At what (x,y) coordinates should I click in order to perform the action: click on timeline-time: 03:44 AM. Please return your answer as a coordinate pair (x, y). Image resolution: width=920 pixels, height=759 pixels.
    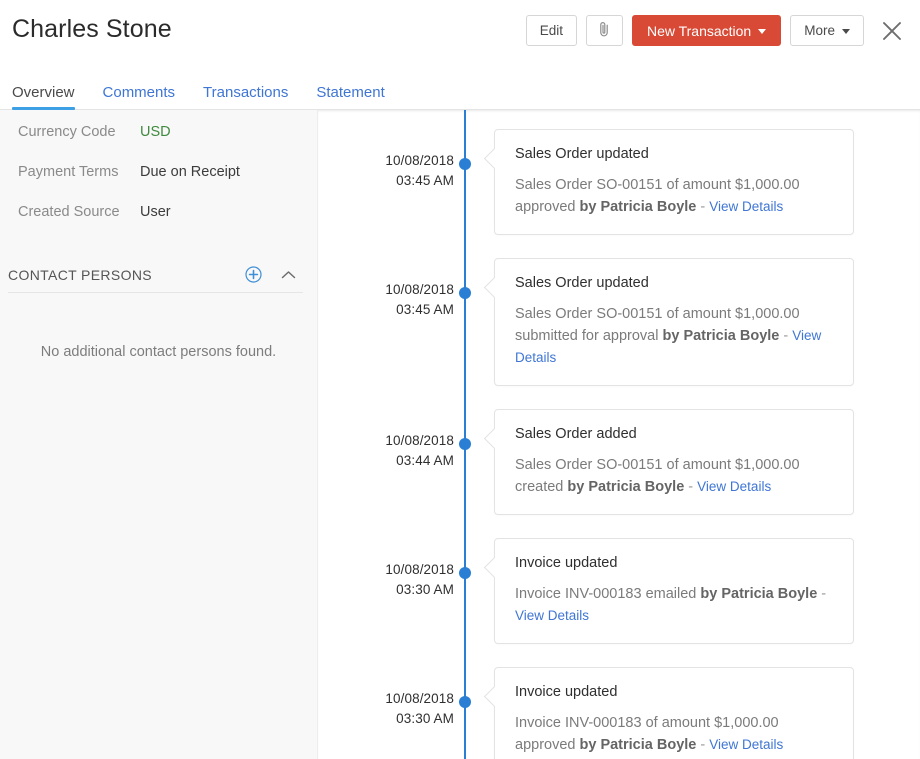
    Looking at the image, I should click on (425, 460).